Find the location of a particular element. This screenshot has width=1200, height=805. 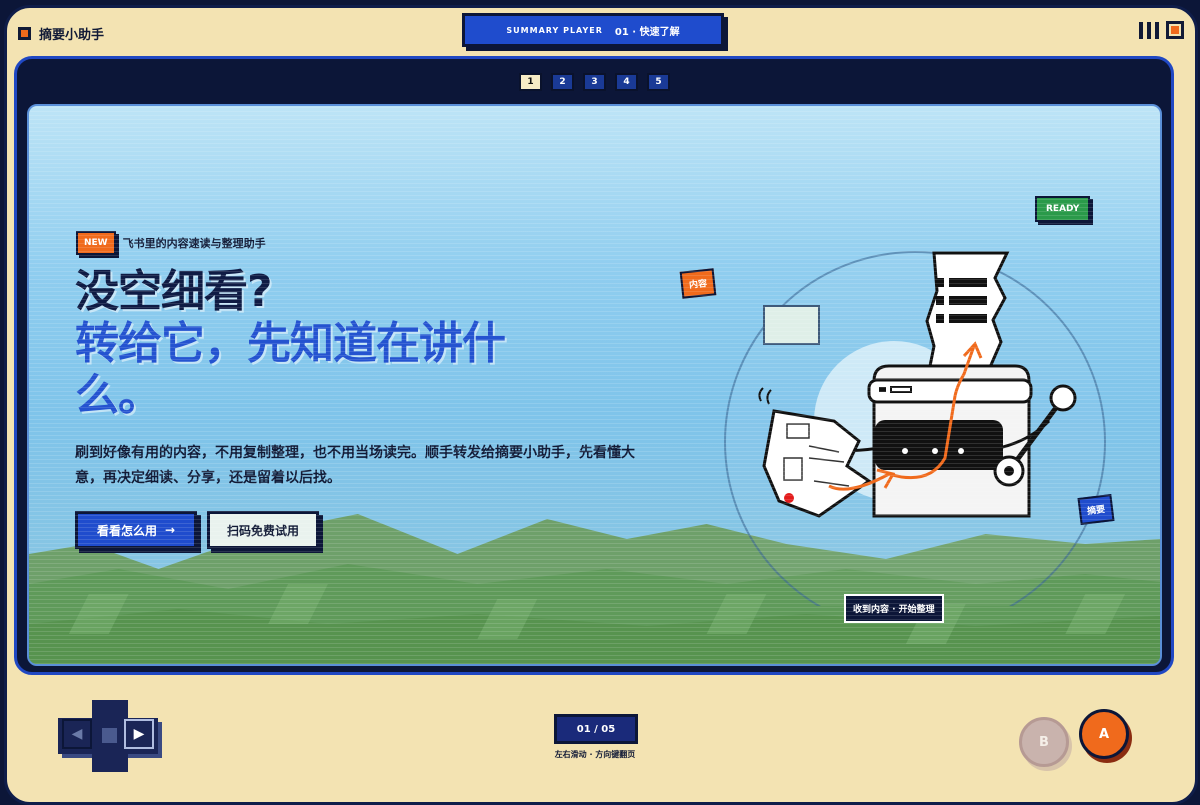

how-to-use-label: 看看怎么用 is located at coordinates (126, 530).